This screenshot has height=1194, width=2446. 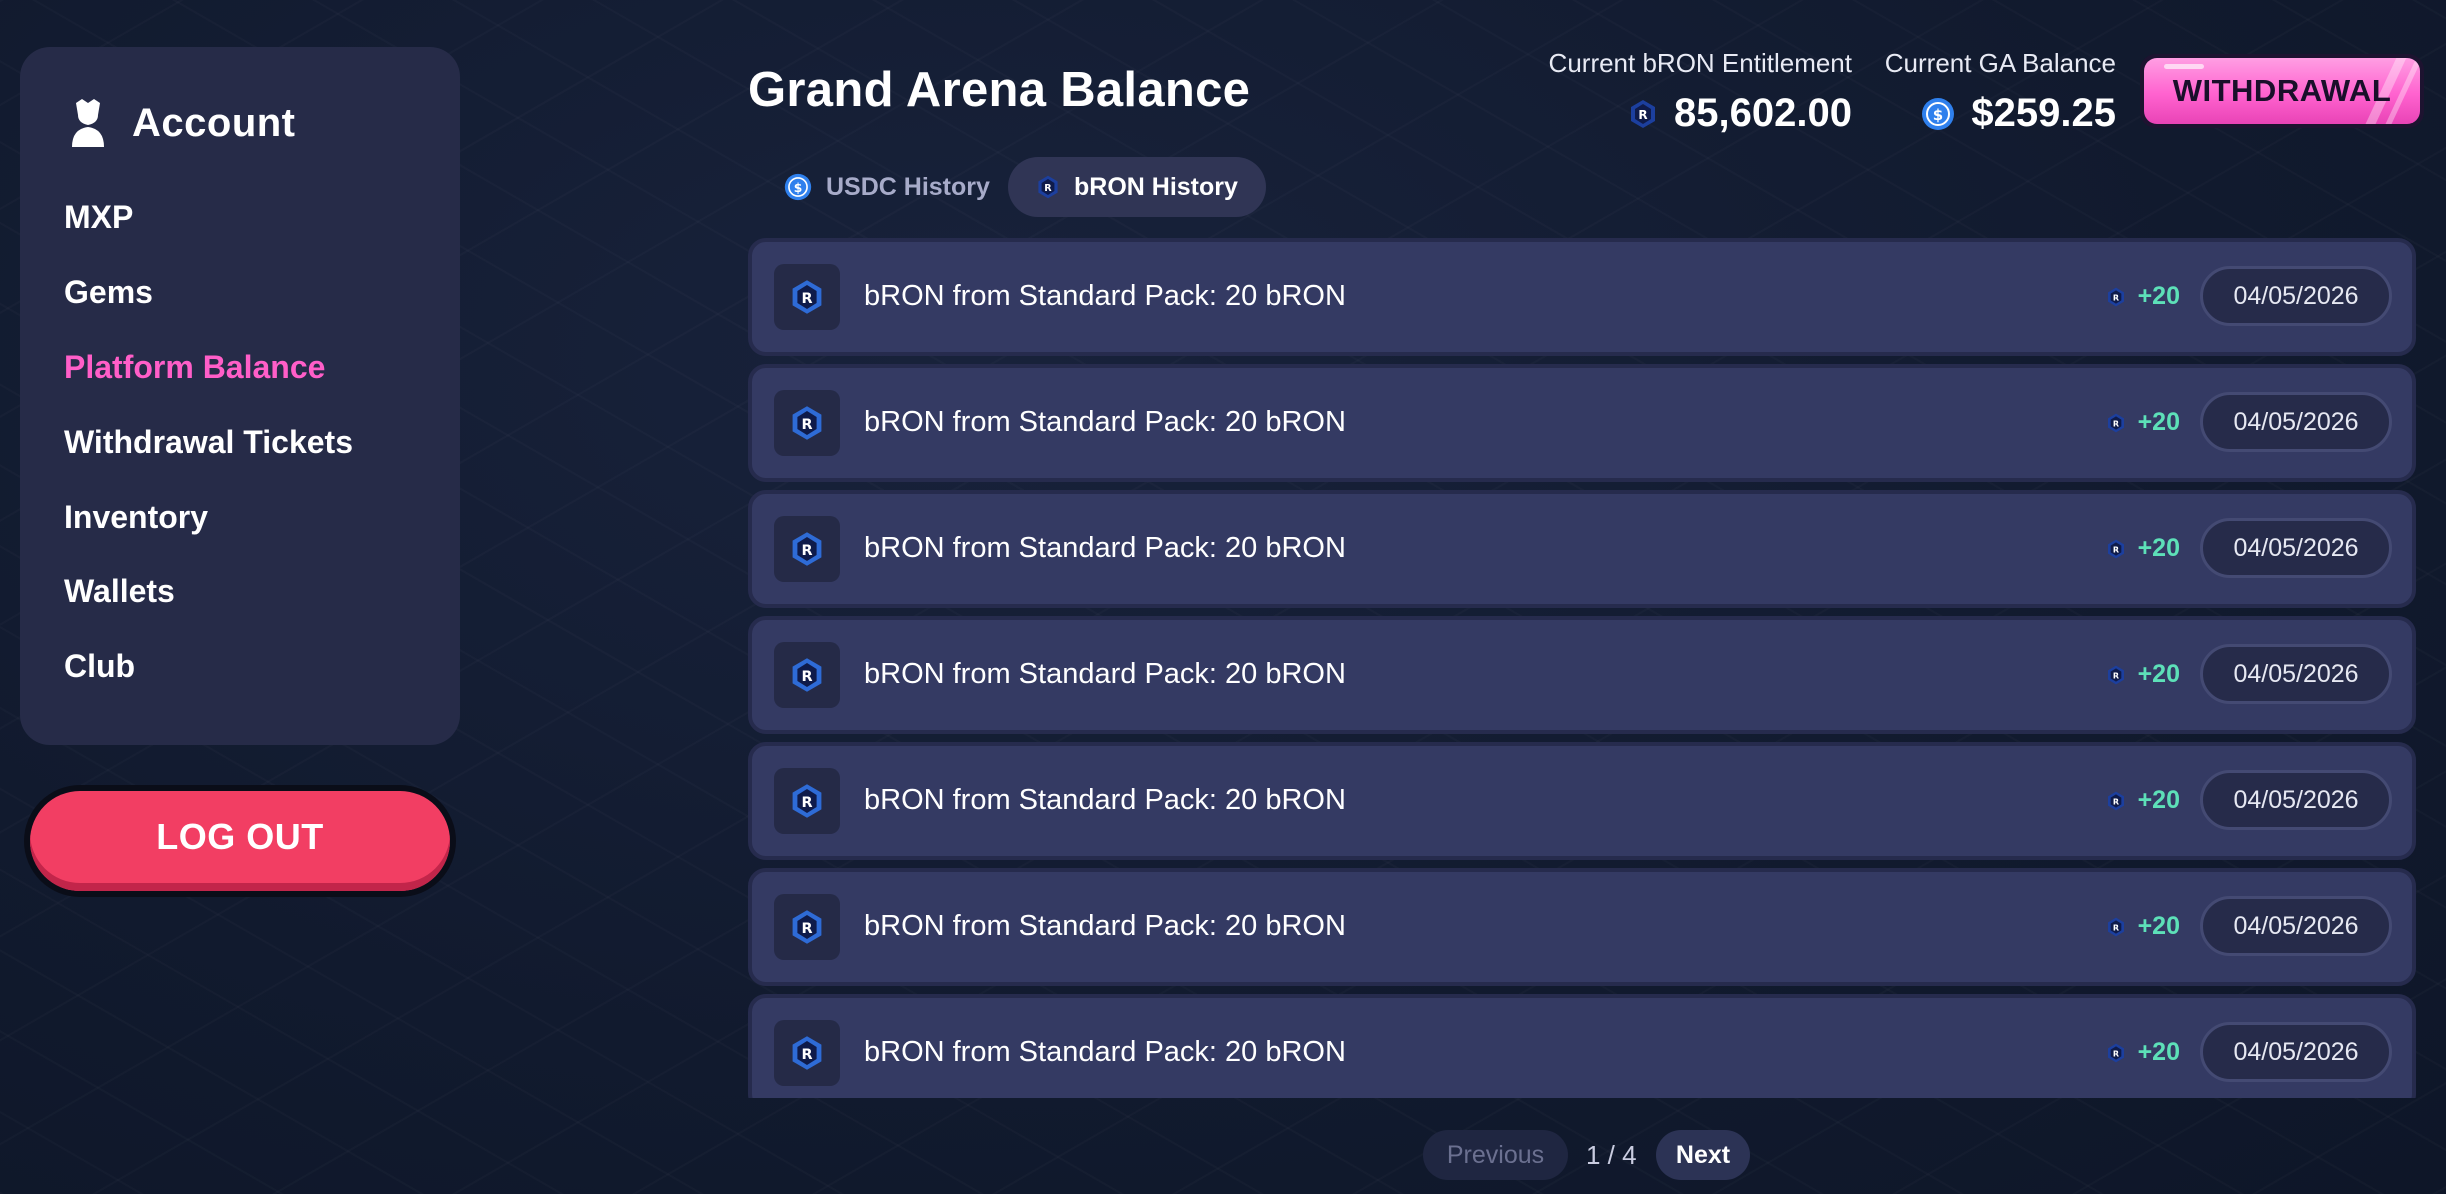 I want to click on bron-entitlement-value: 85,602.00, so click(x=1763, y=113).